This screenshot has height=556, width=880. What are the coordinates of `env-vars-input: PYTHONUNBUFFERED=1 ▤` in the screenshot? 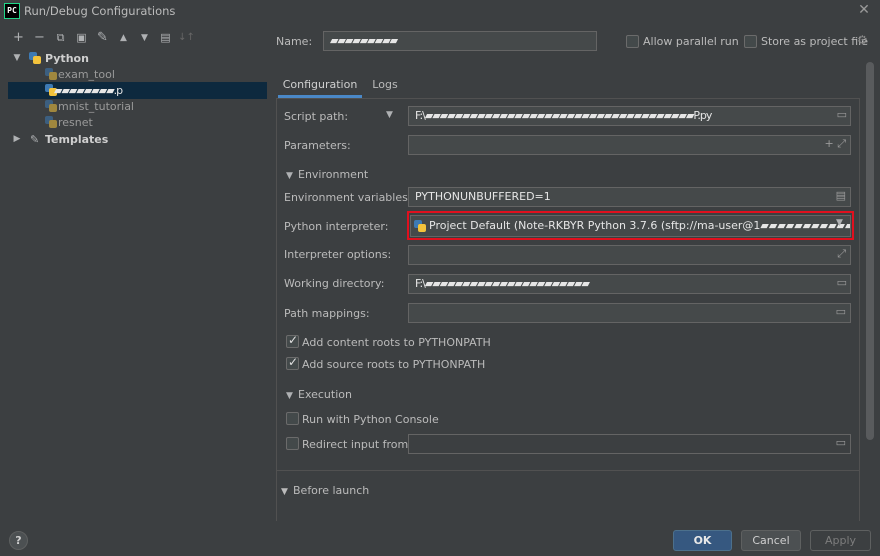 It's located at (629, 197).